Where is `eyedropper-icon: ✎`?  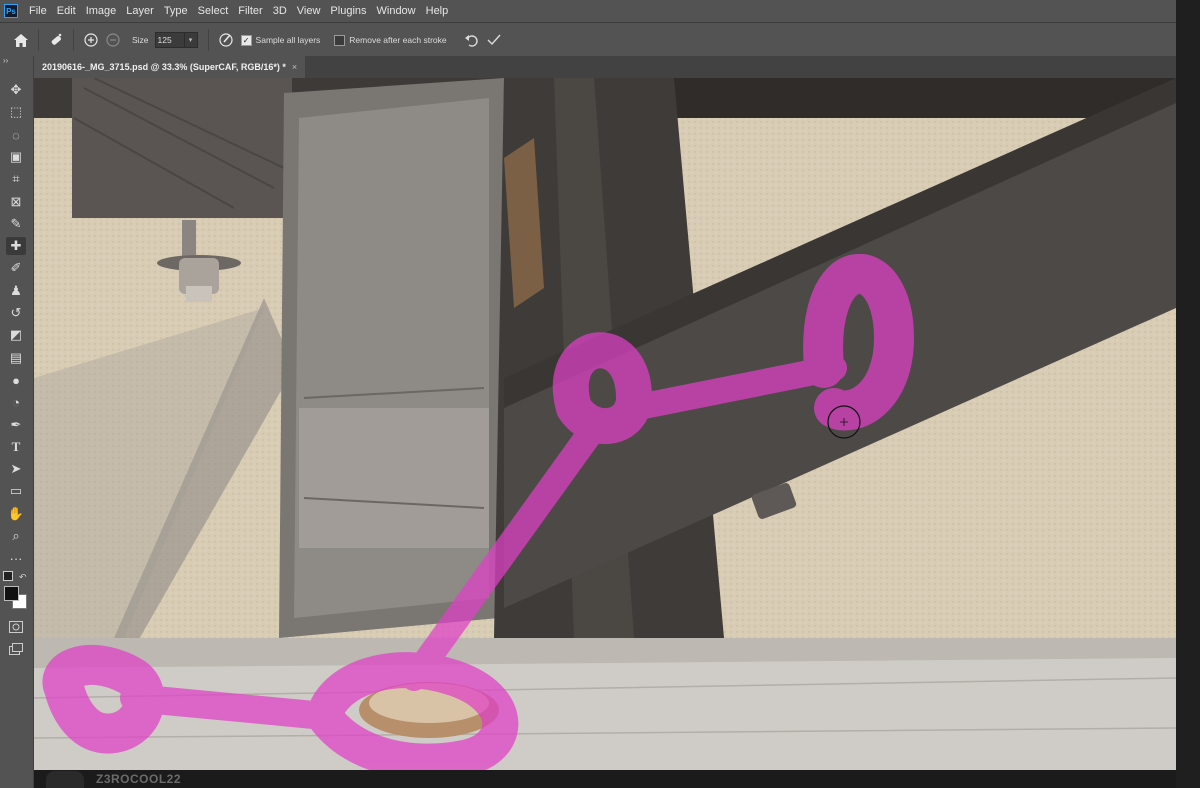
eyedropper-icon: ✎ is located at coordinates (16, 224).